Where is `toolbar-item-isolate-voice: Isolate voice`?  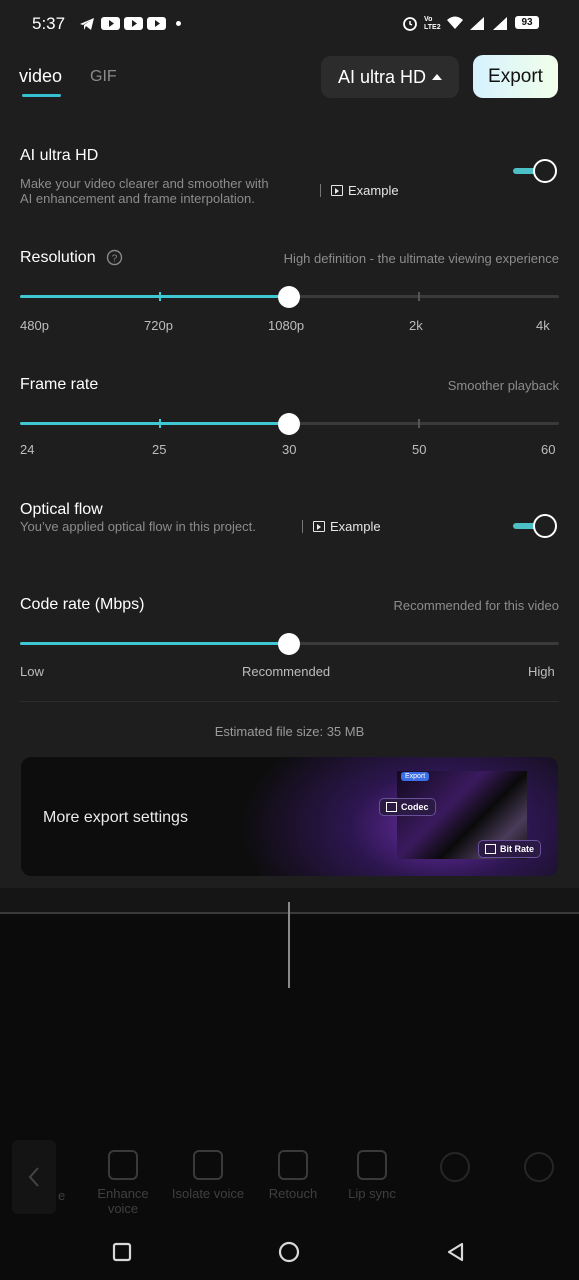 toolbar-item-isolate-voice: Isolate voice is located at coordinates (208, 1175).